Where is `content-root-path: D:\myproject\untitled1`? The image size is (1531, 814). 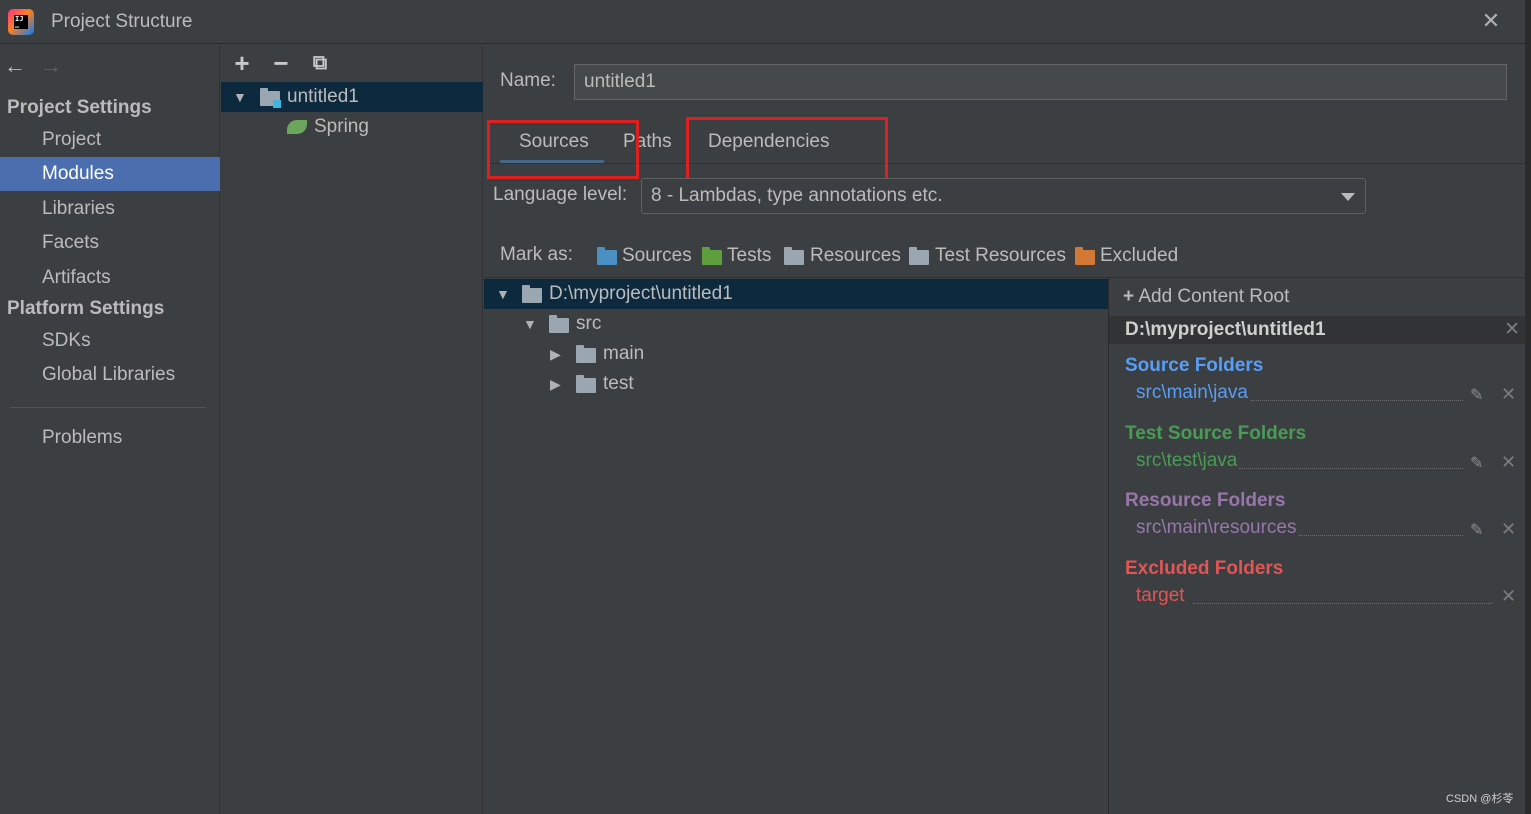
content-root-path: D:\myproject\untitled1 is located at coordinates (1225, 329).